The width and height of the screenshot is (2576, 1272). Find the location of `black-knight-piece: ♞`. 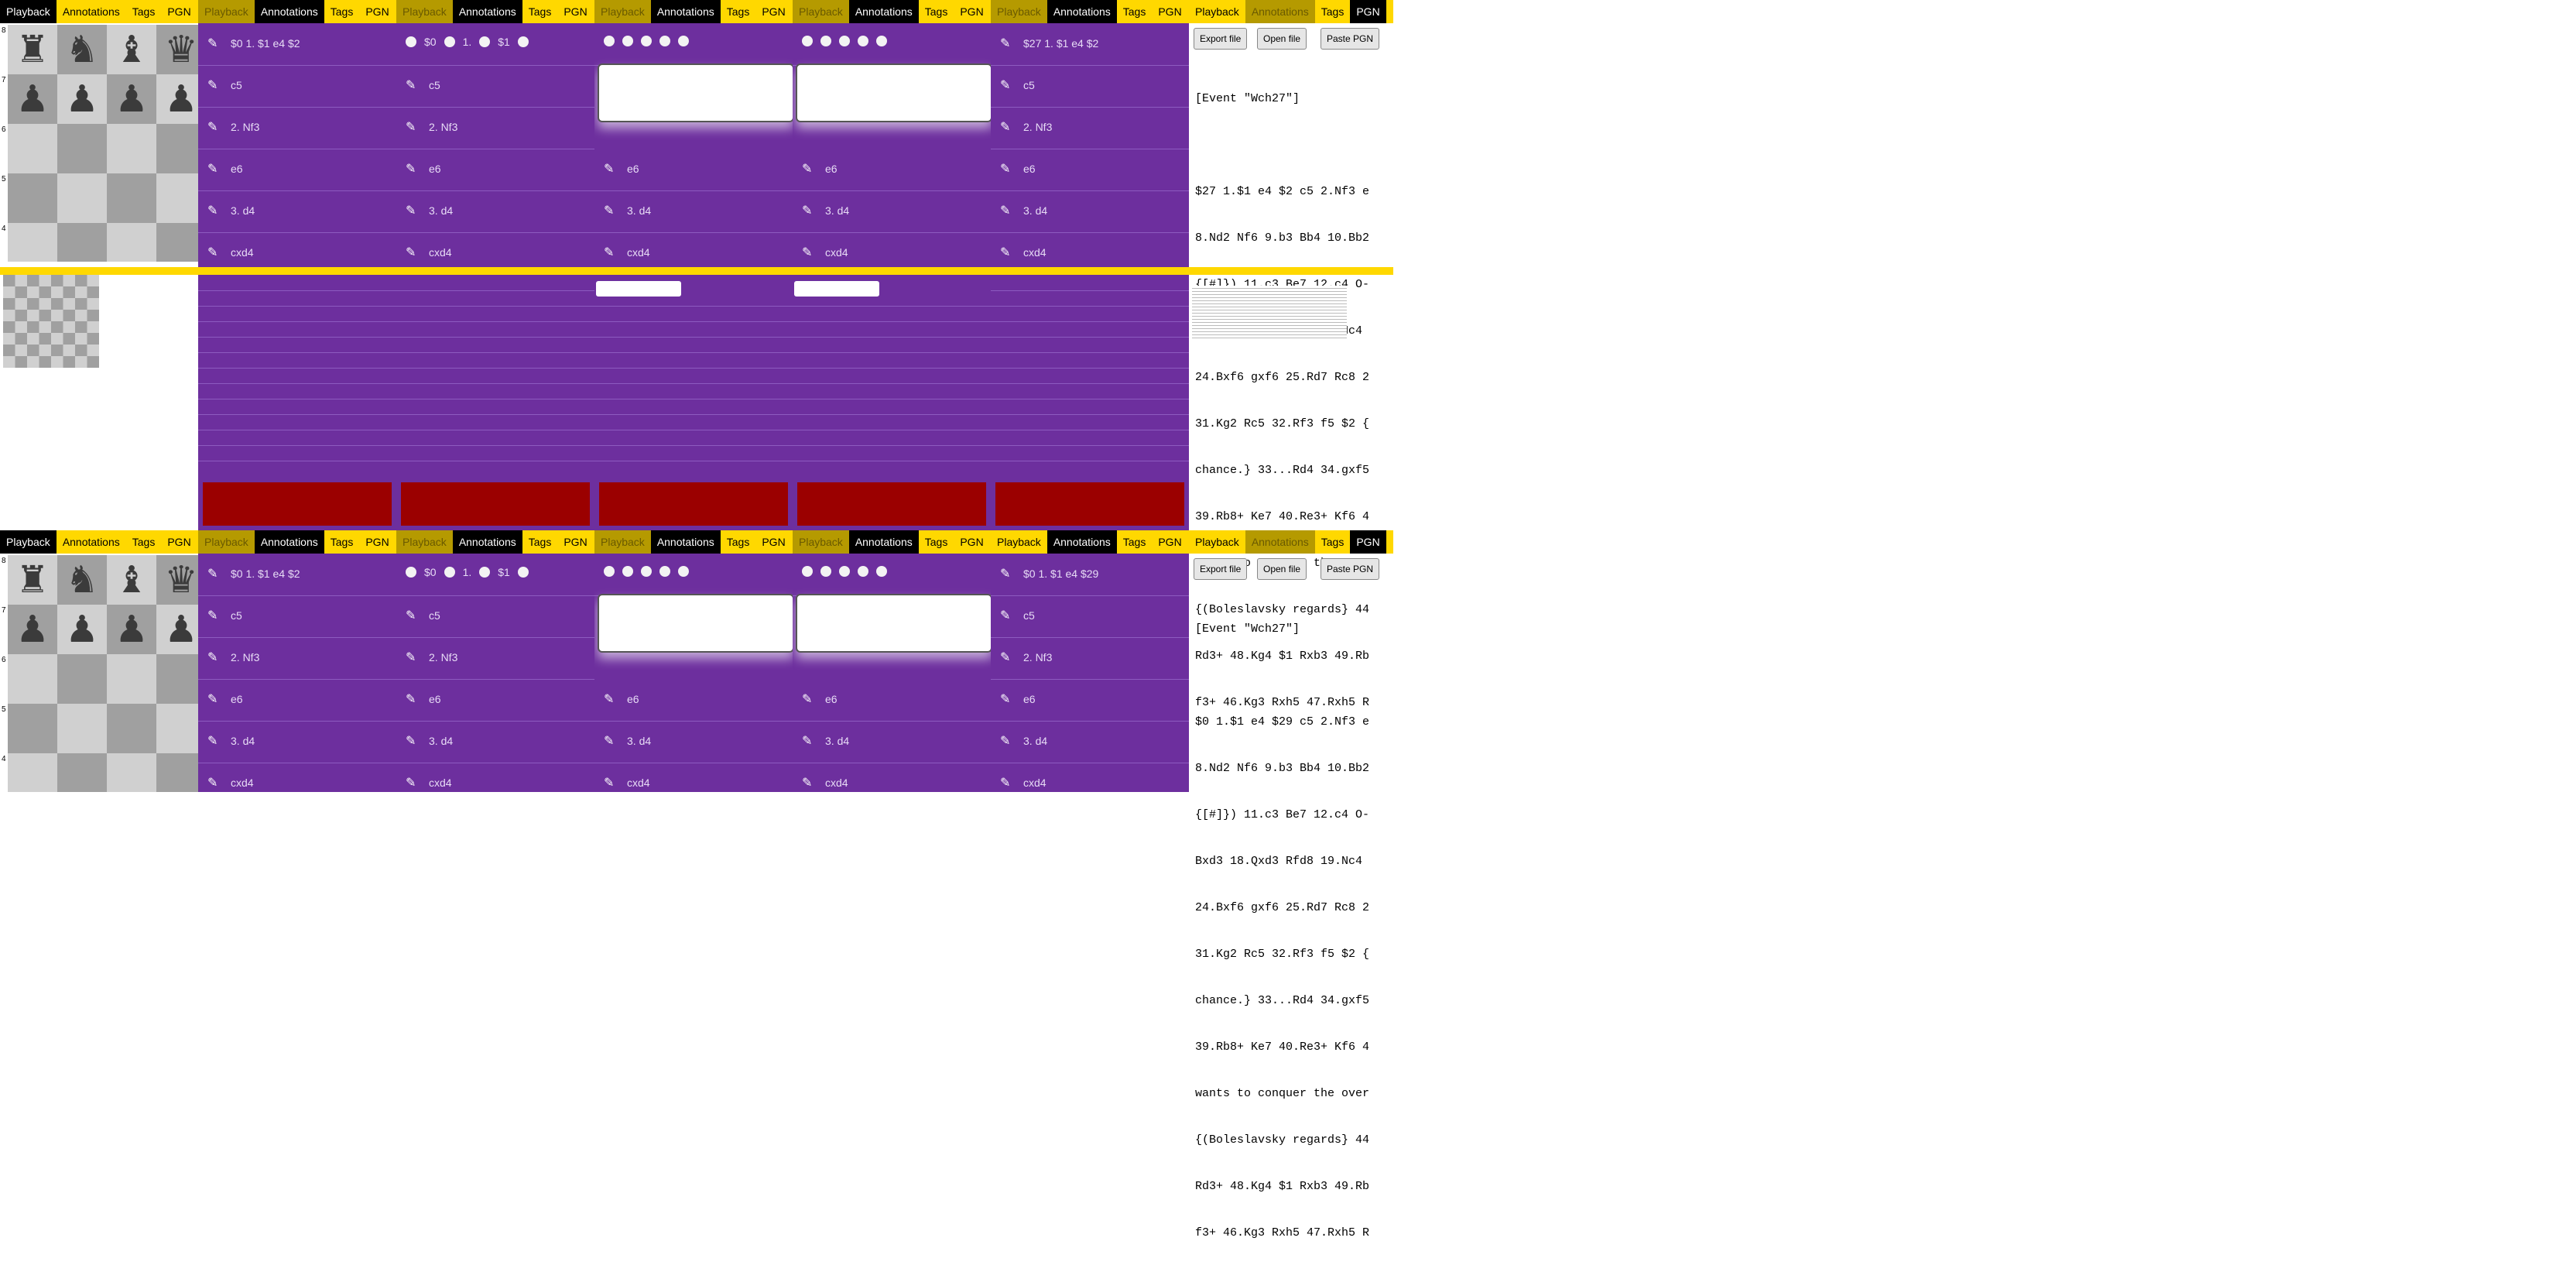

black-knight-piece: ♞ is located at coordinates (82, 50).